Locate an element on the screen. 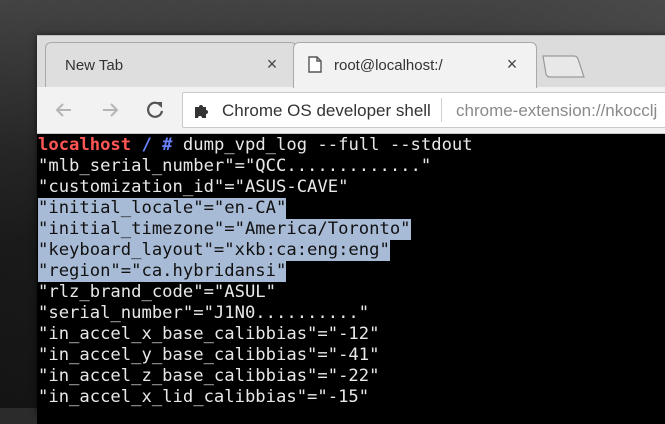 The height and width of the screenshot is (424, 665). back-button is located at coordinates (64, 110).